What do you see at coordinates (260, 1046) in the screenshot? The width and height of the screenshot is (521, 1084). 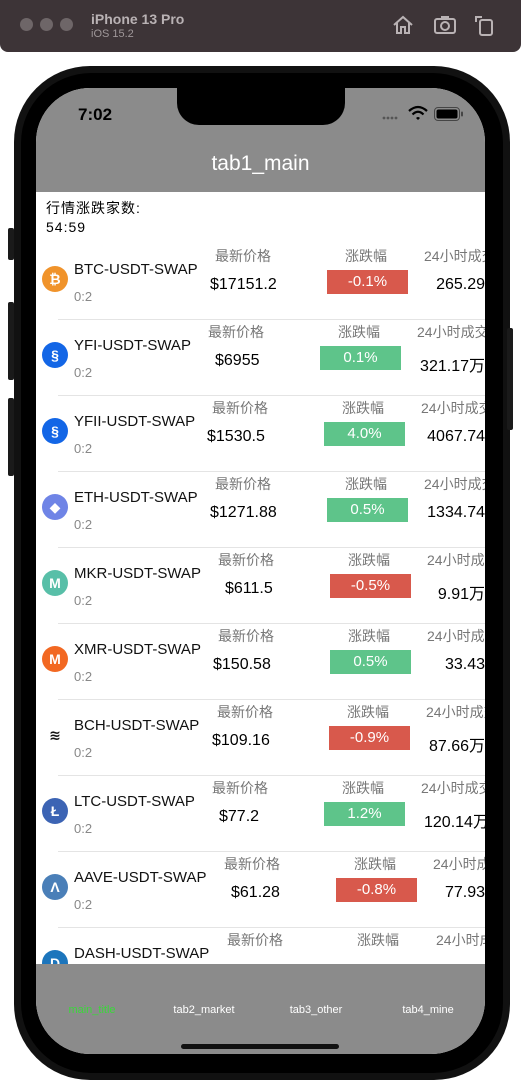 I see `home-indicator` at bounding box center [260, 1046].